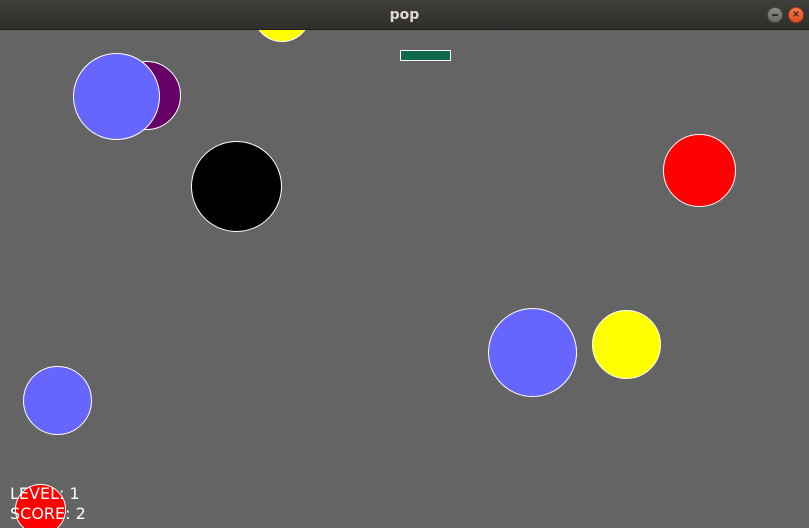  Describe the element at coordinates (48, 513) in the screenshot. I see `score-label: SCORE: 2` at that location.